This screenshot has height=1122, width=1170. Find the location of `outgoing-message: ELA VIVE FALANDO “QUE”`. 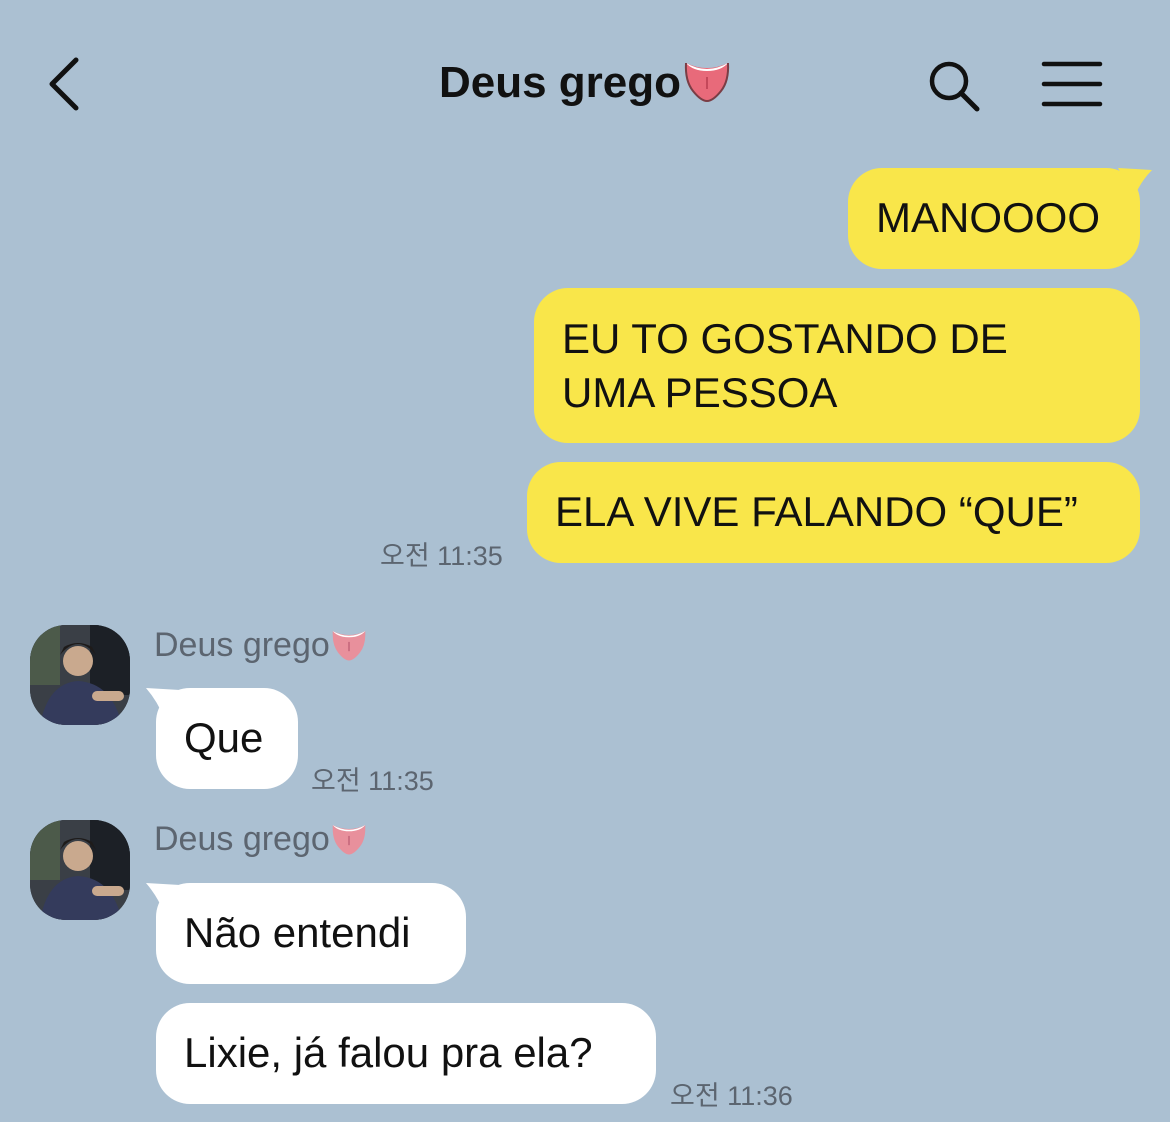

outgoing-message: ELA VIVE FALANDO “QUE” is located at coordinates (833, 512).